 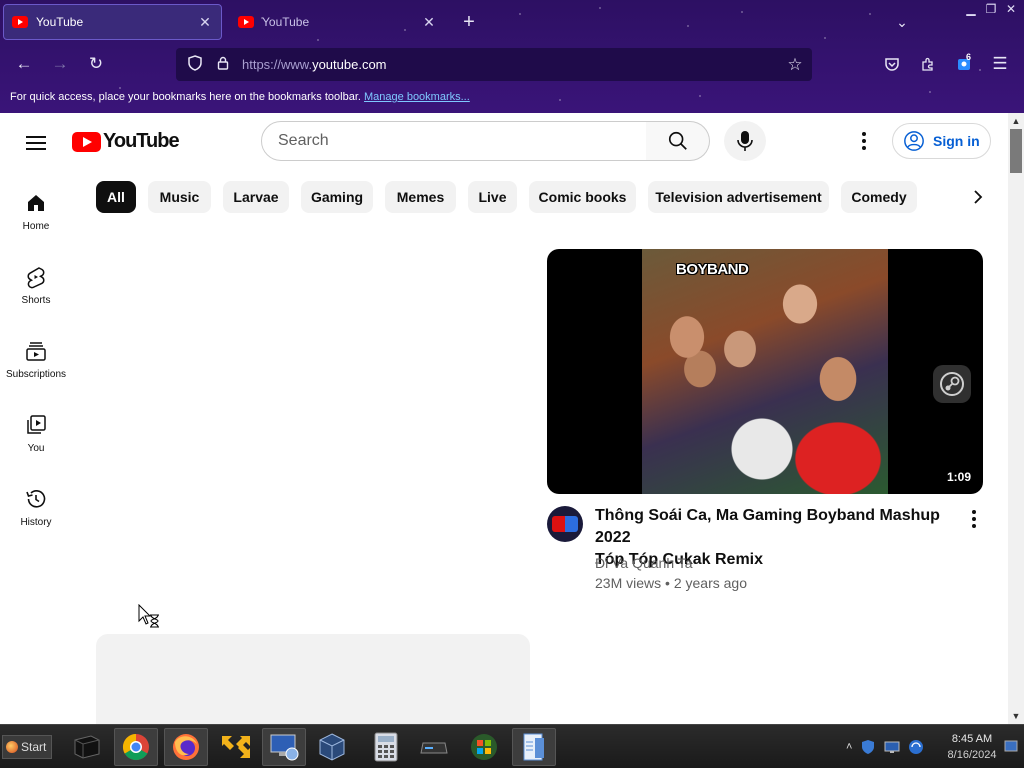 I want to click on menu-icon: ☰, so click(x=1000, y=64).